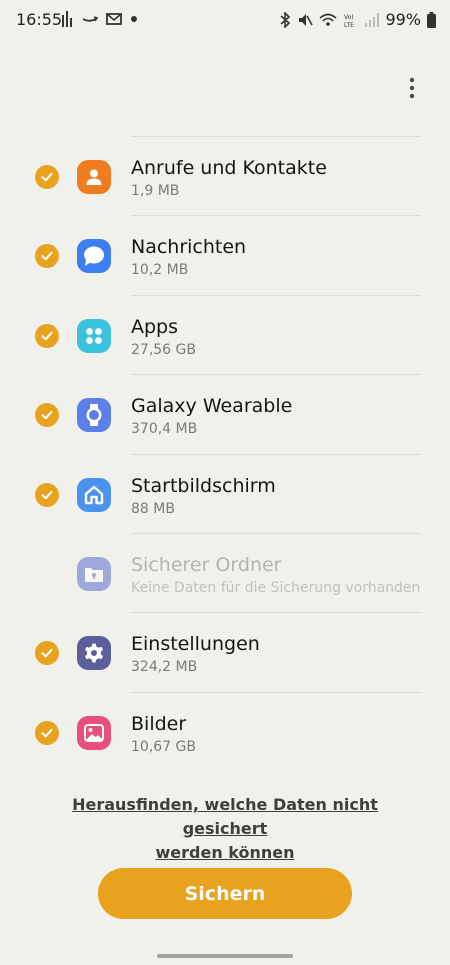 Image resolution: width=450 pixels, height=965 pixels. I want to click on mute-icon, so click(306, 19).